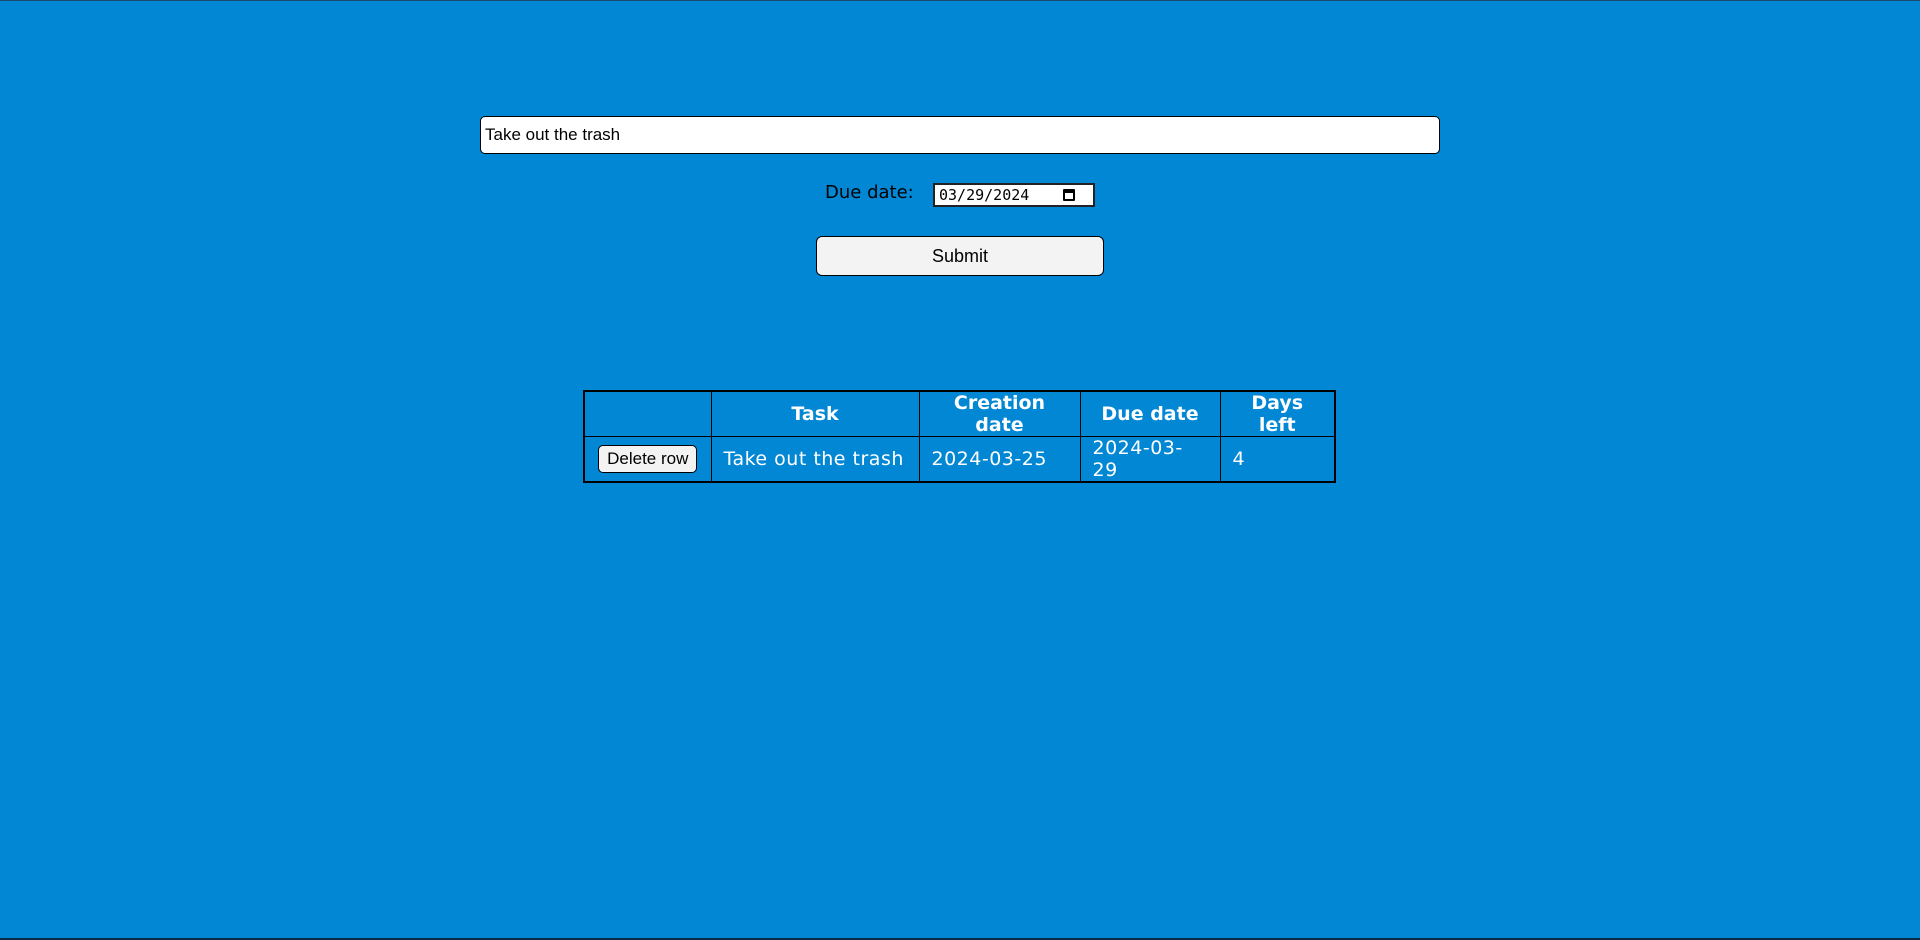 The width and height of the screenshot is (1920, 940). Describe the element at coordinates (960, 135) in the screenshot. I see `task-input` at that location.